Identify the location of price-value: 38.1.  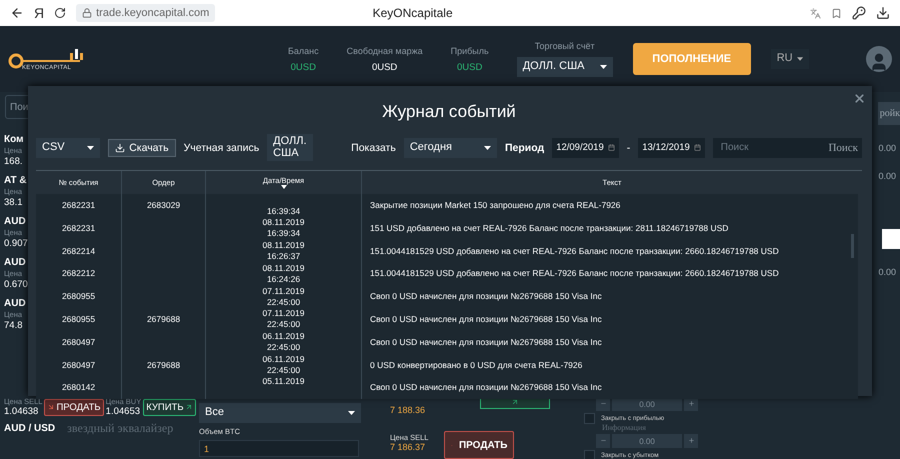
(13, 202).